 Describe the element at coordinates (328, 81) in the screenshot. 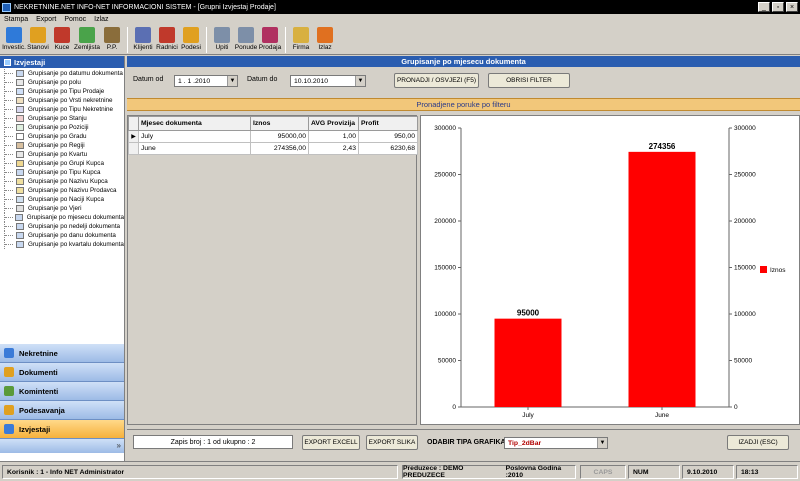

I see `date-to-picker: 10.10.2010 ▼` at that location.